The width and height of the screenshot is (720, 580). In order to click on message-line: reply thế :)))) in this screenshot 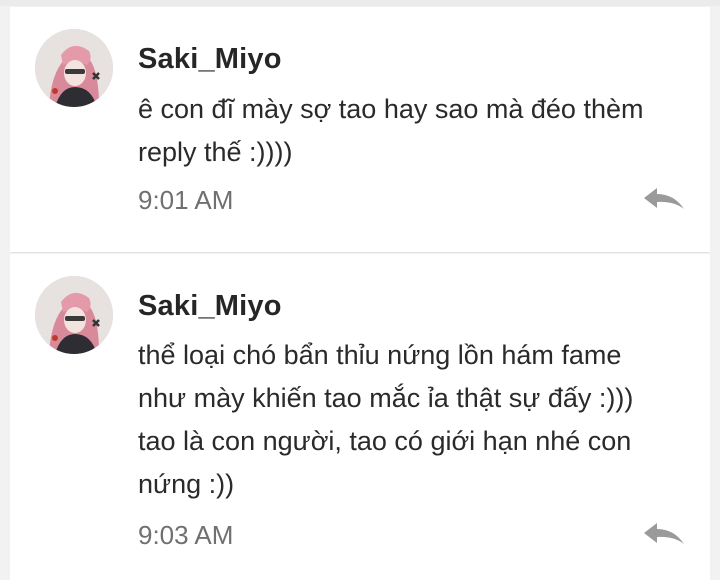, I will do `click(215, 152)`.